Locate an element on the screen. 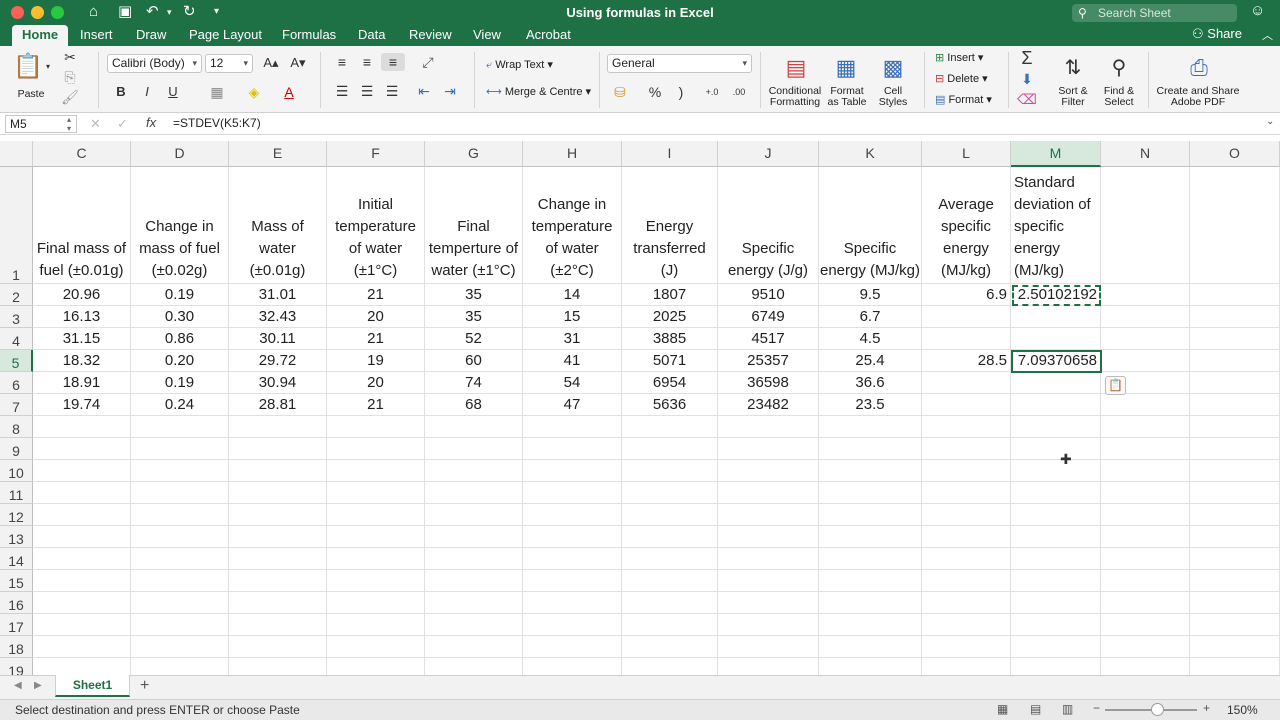  cell-e6: 30.94 is located at coordinates (278, 383).